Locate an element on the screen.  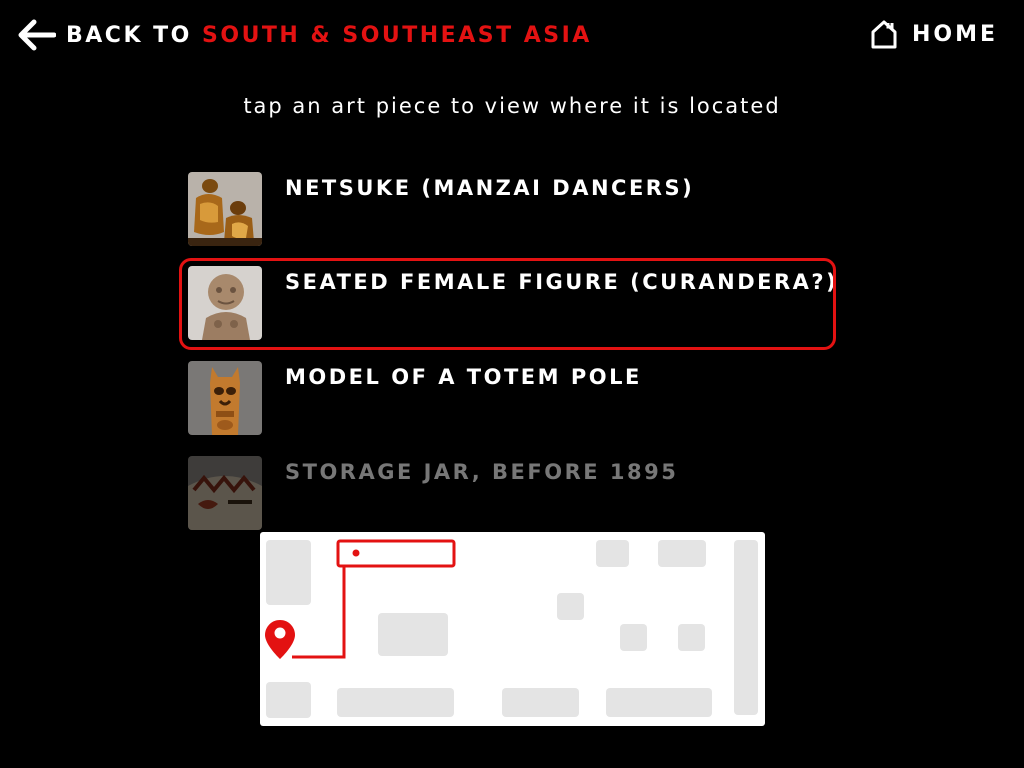
back-button: BACK TO SOUTH & SOUTHEAST ASIA is located at coordinates (304, 35).